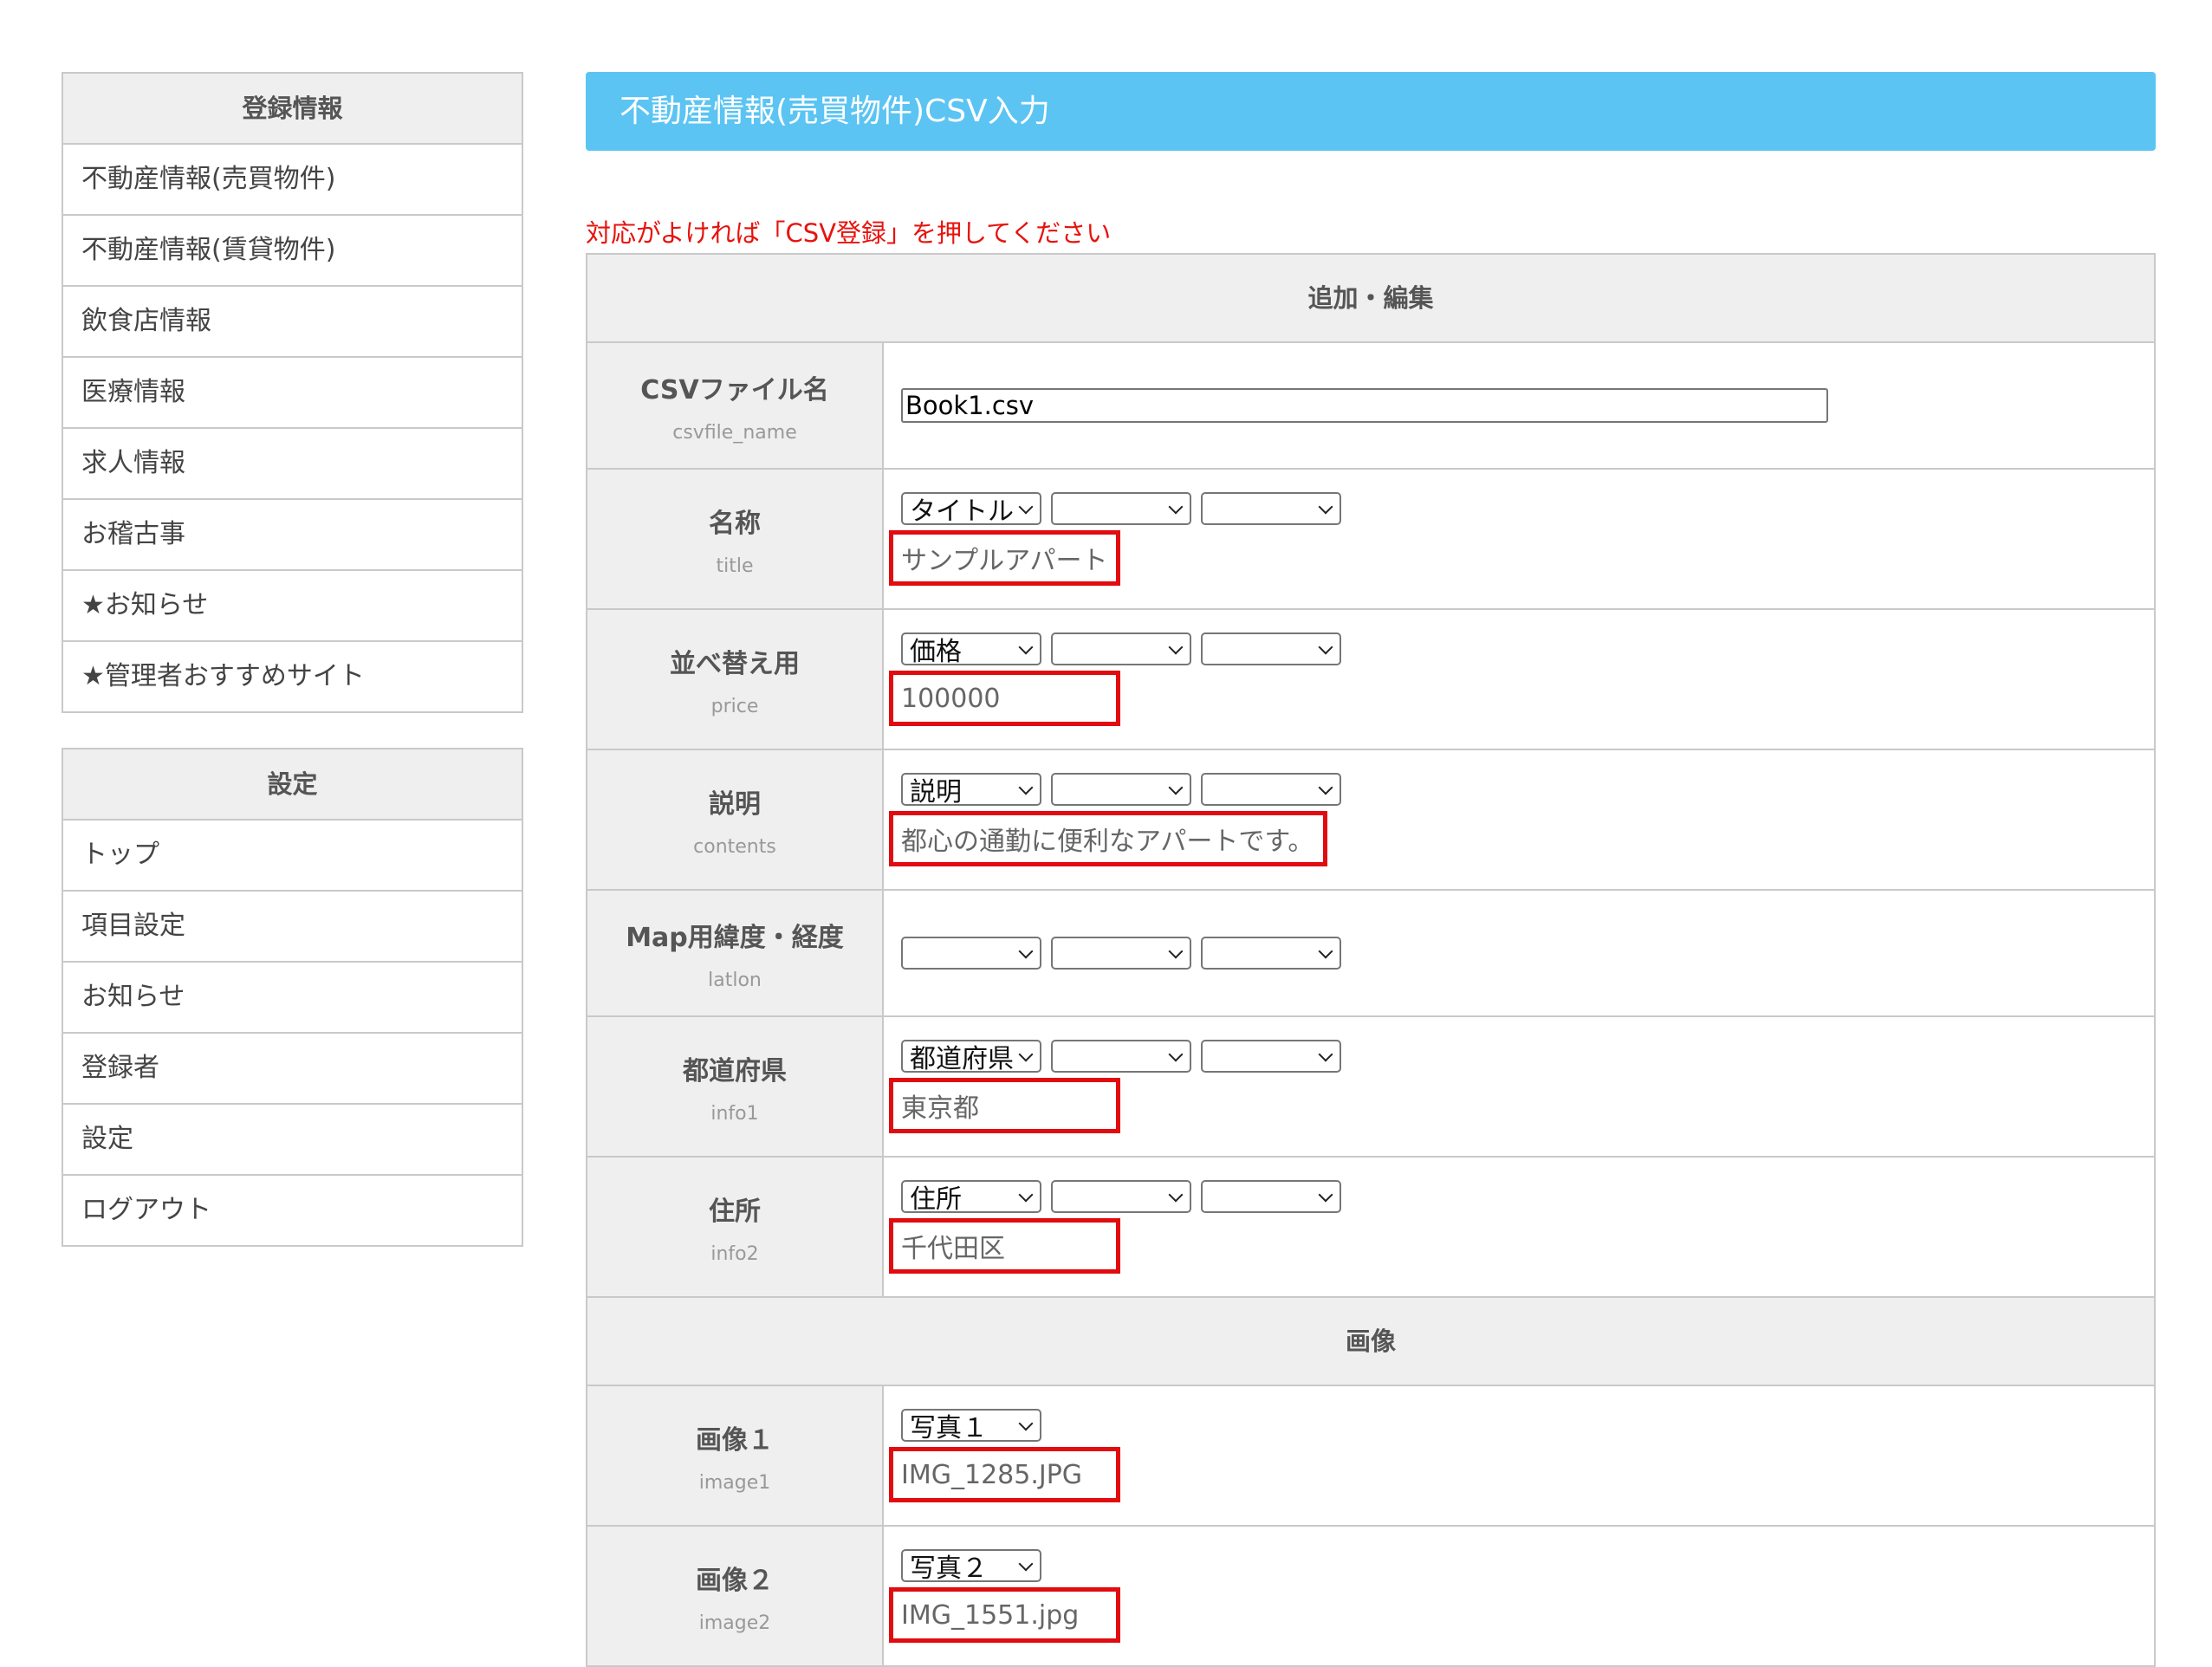 This screenshot has height=1667, width=2212. Describe the element at coordinates (292, 606) in the screenshot. I see `sidebar-item-news: ★お知らせ` at that location.